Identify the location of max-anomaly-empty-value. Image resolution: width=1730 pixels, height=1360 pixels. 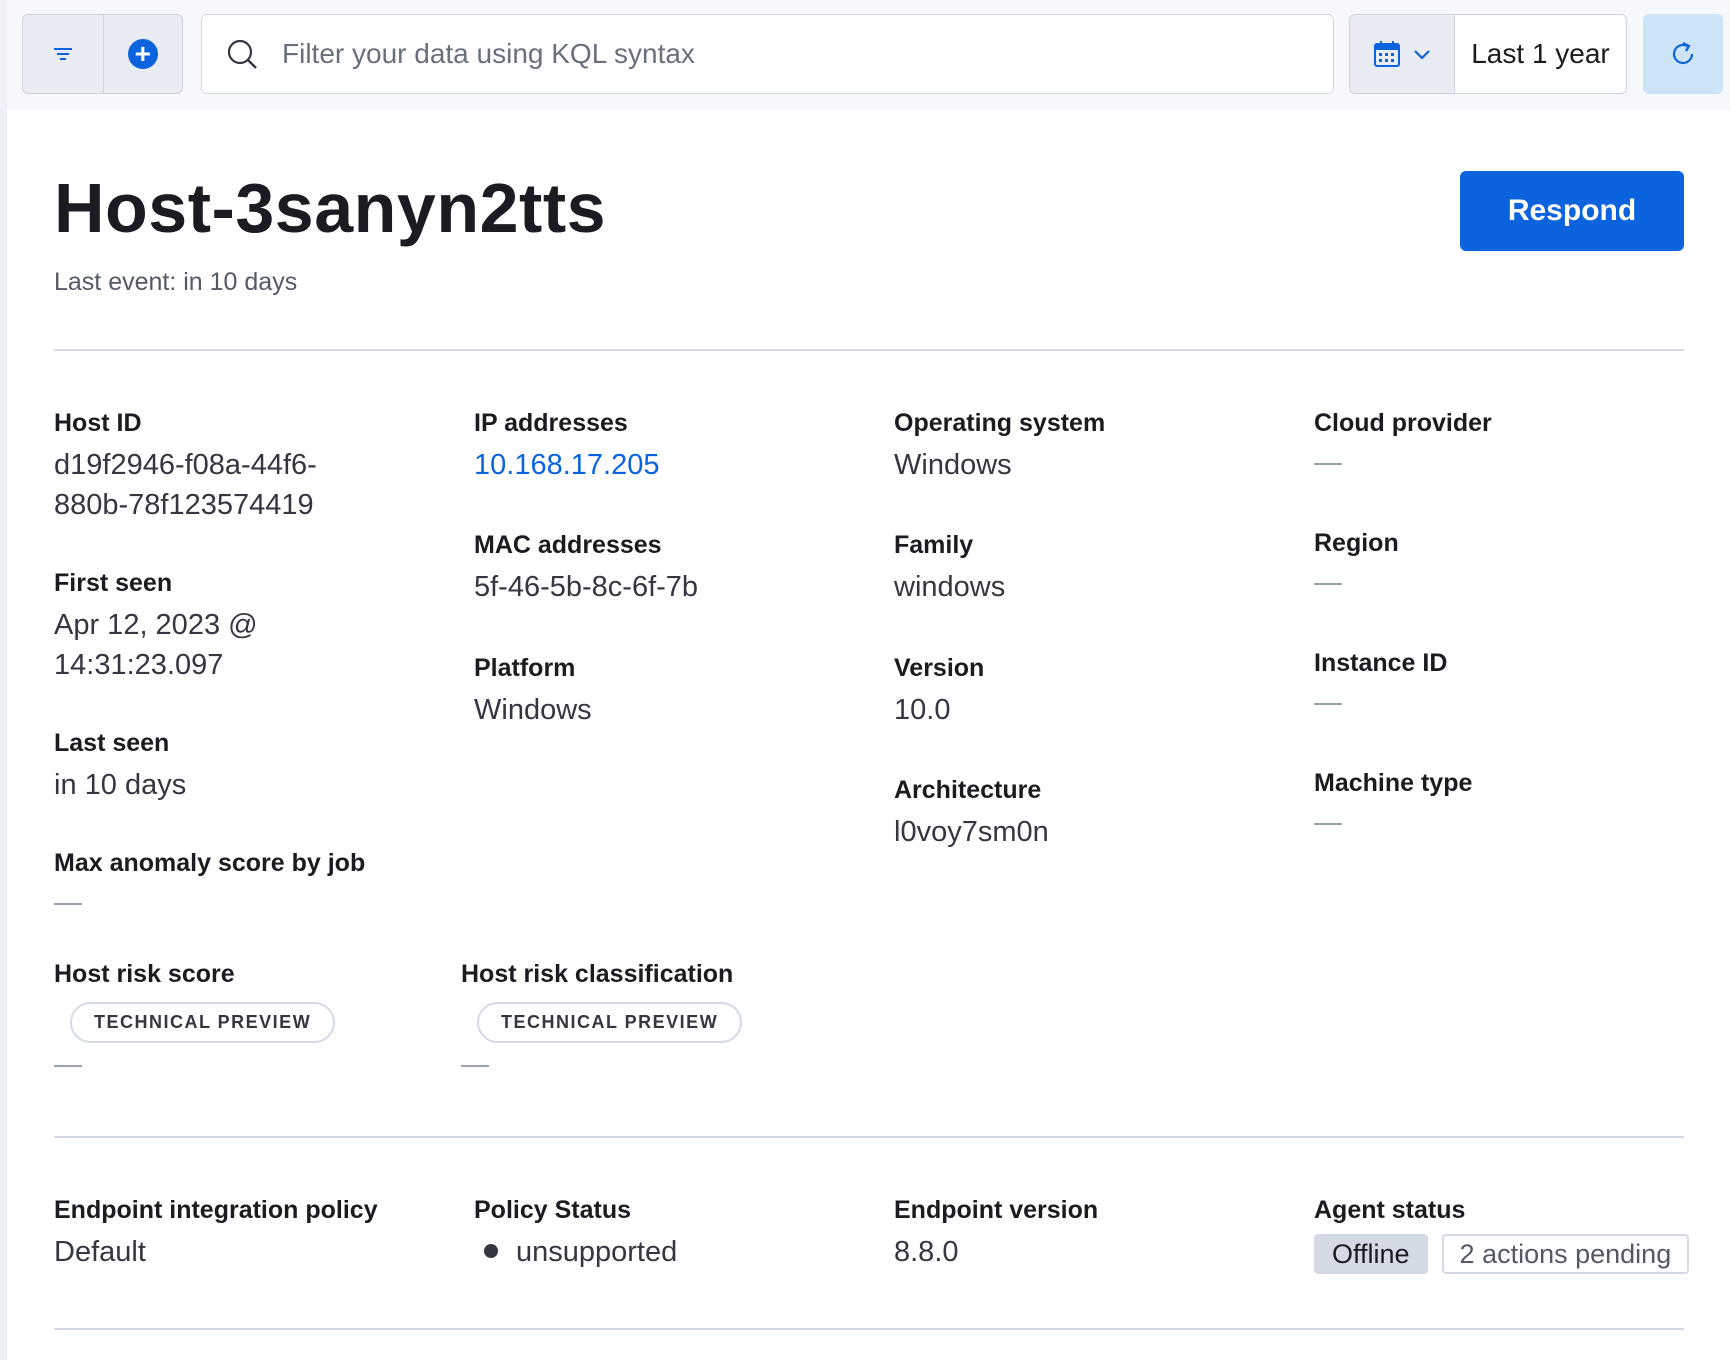
(68, 904).